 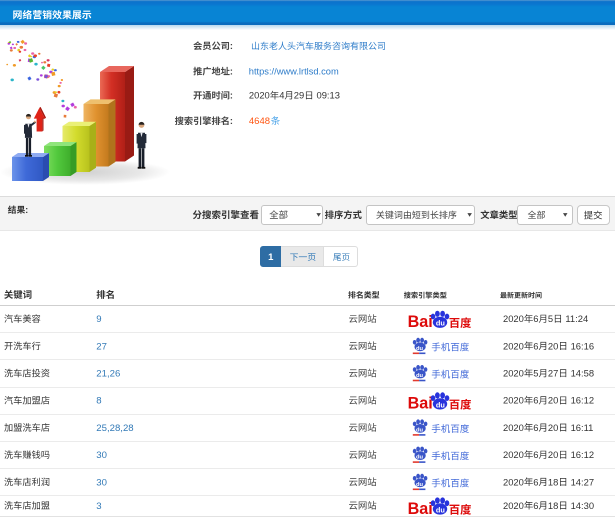 I want to click on svg-text: https://www.lrtlsd.com, so click(x=294, y=72).